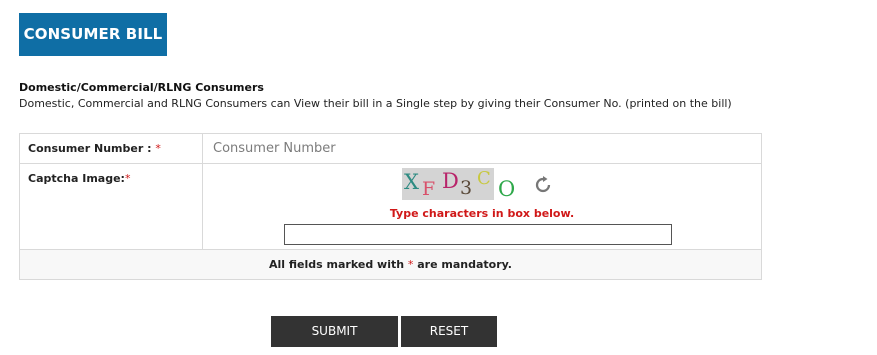 The image size is (877, 355). I want to click on captcha-hint: Type characters in box below., so click(482, 213).